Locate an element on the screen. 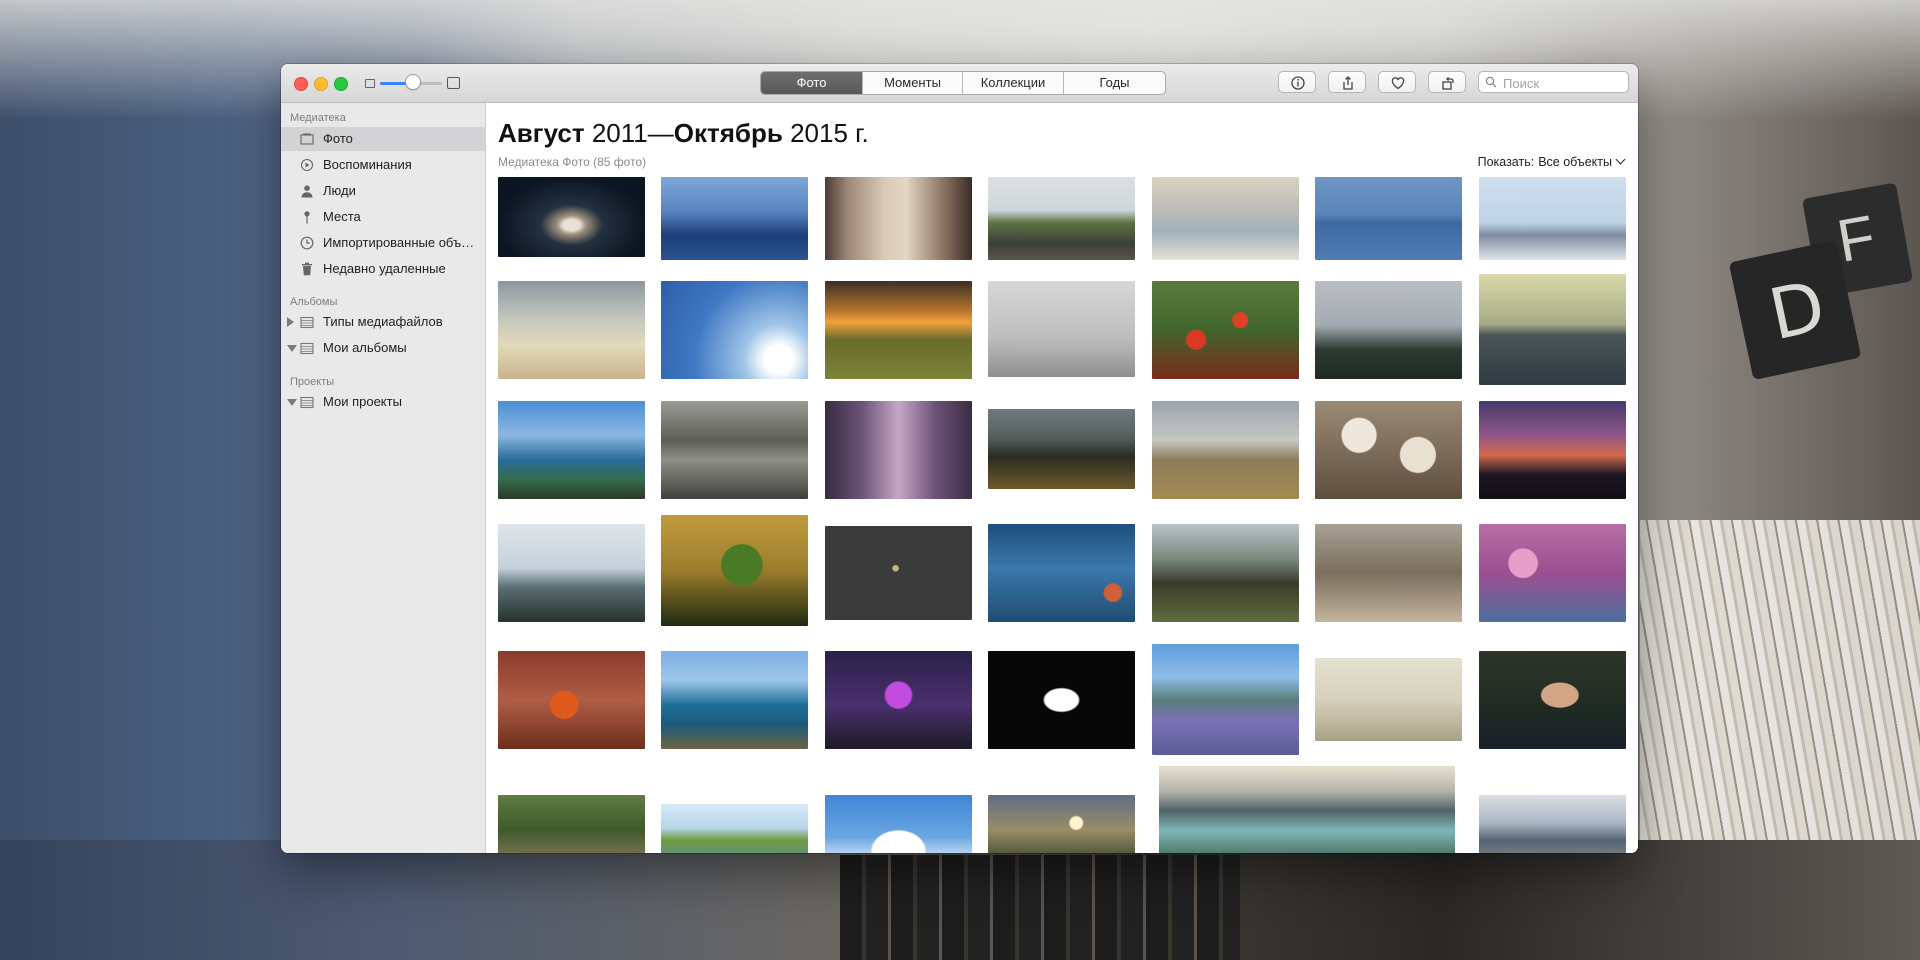 This screenshot has width=1920, height=960. info-icon is located at coordinates (1298, 83).